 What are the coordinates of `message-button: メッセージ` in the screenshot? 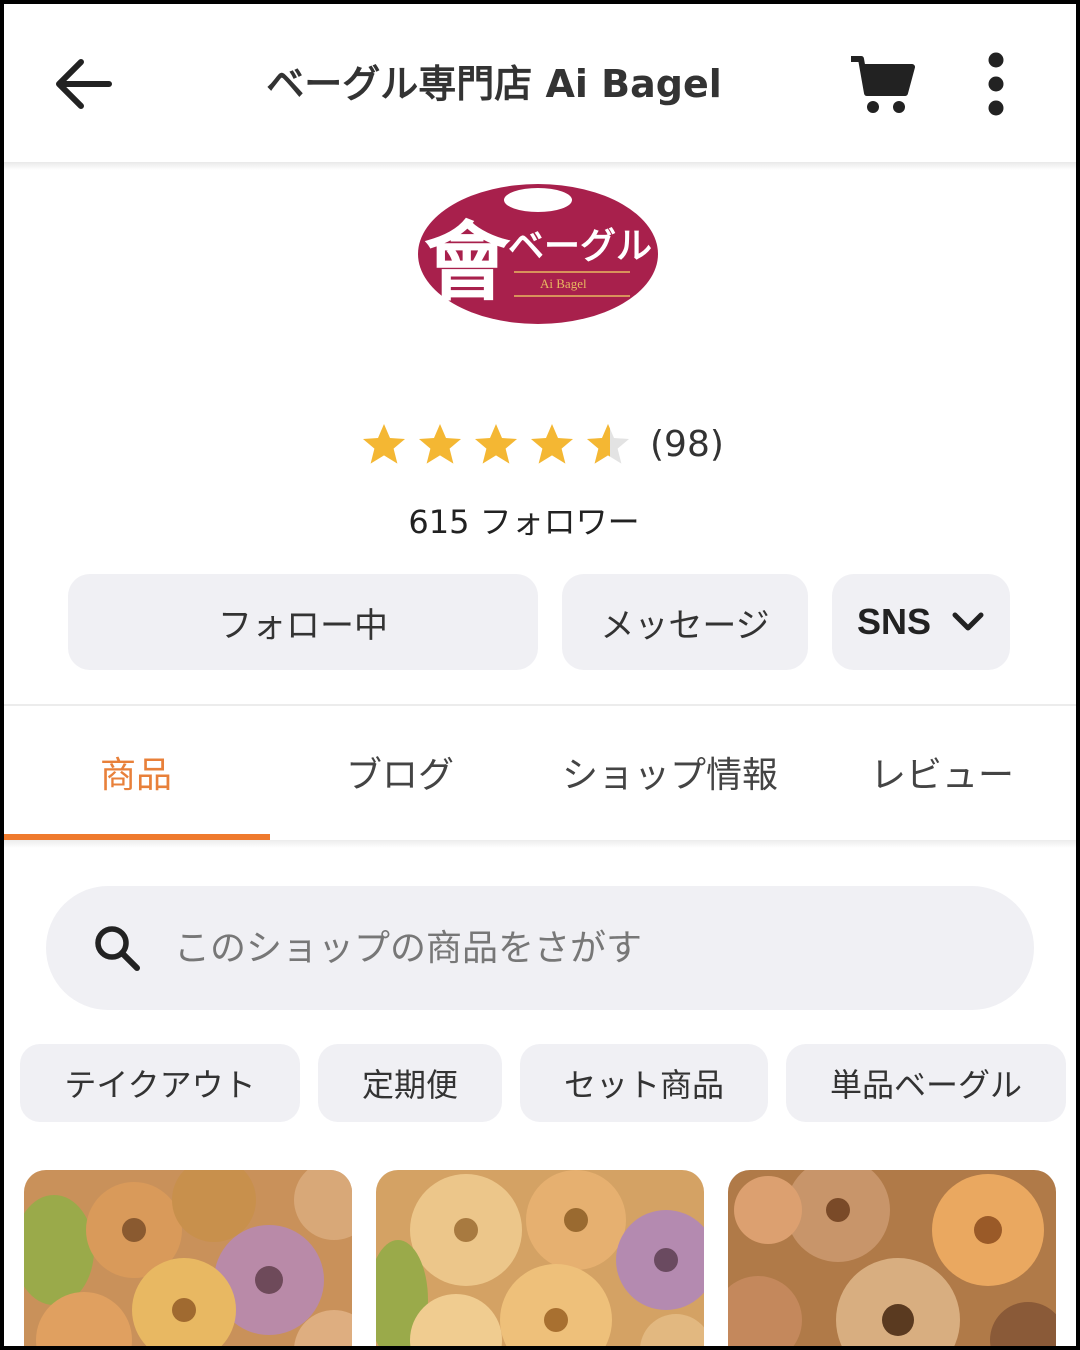 It's located at (685, 622).